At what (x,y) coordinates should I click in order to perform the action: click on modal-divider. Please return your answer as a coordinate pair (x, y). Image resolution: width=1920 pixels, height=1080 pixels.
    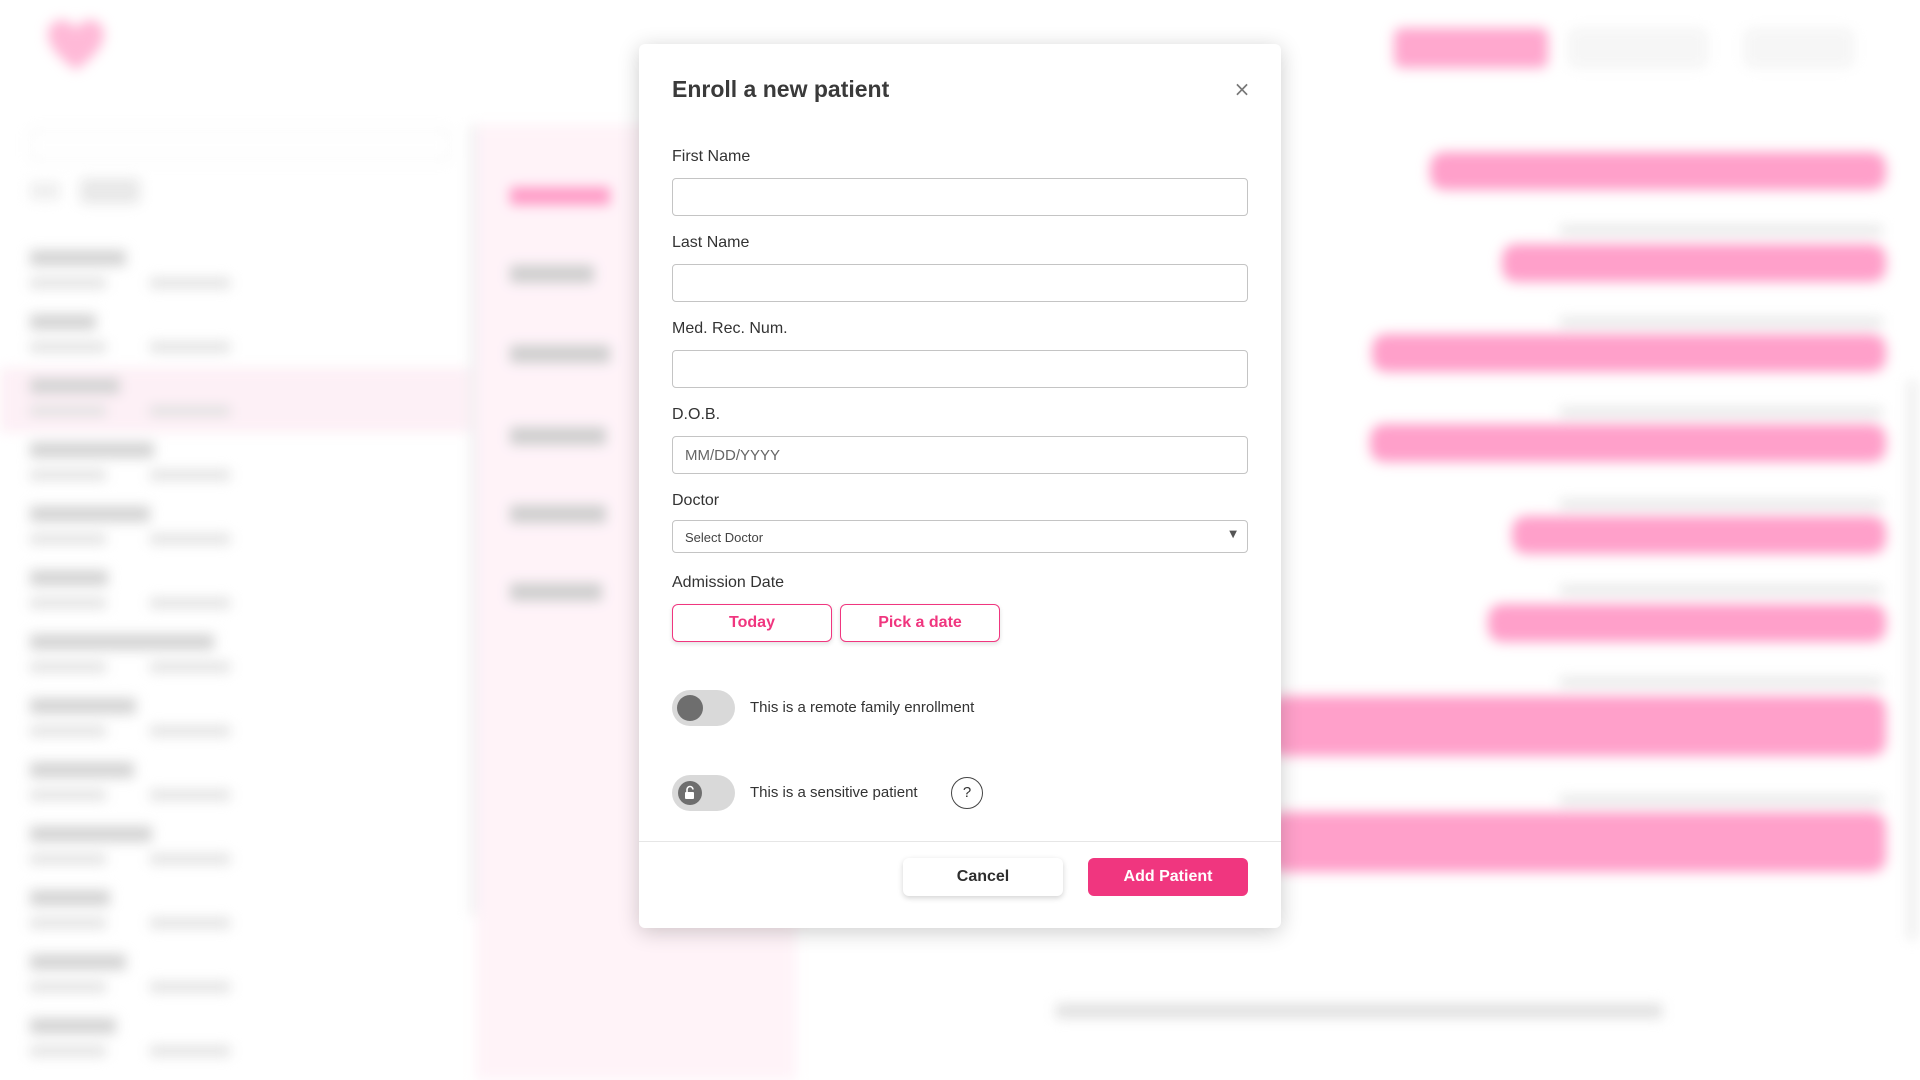
    Looking at the image, I should click on (960, 841).